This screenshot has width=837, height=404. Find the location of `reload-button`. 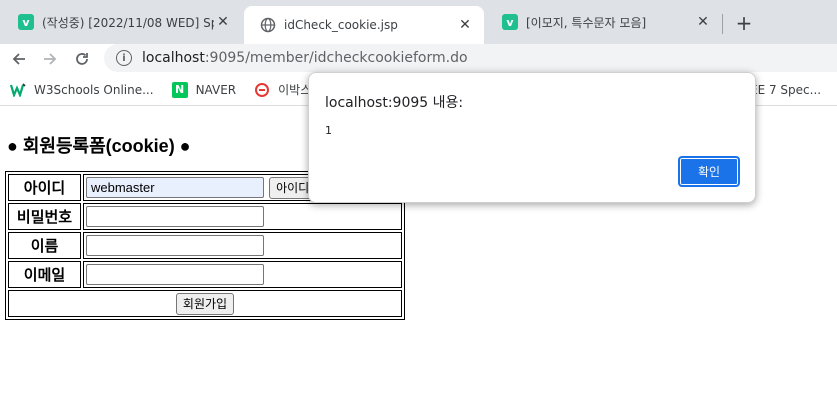

reload-button is located at coordinates (82, 59).